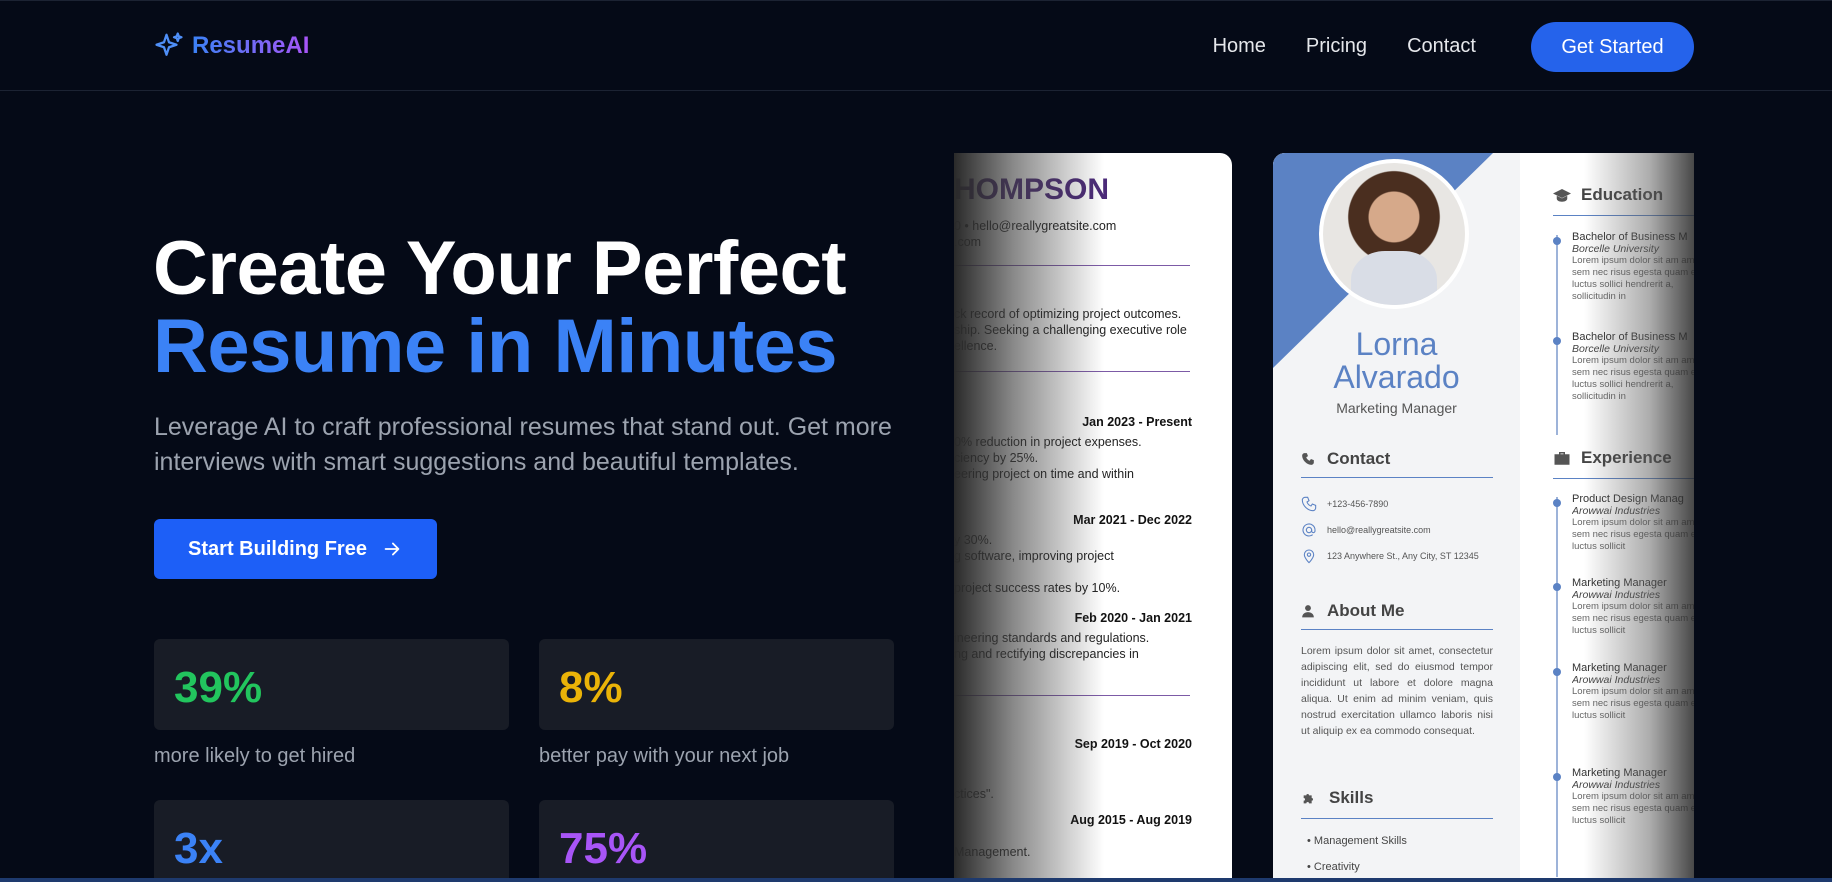 The width and height of the screenshot is (1832, 882). What do you see at coordinates (973, 540) in the screenshot?
I see `job-line: y 30%.` at bounding box center [973, 540].